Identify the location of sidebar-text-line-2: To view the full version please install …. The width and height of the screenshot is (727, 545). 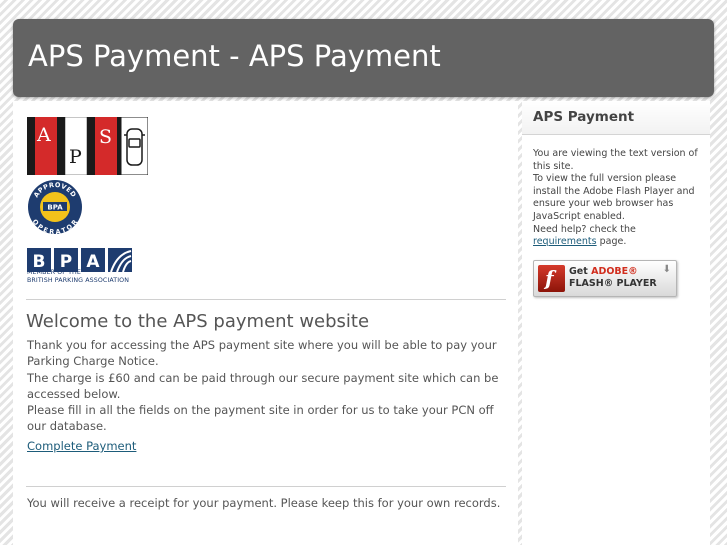
(614, 197).